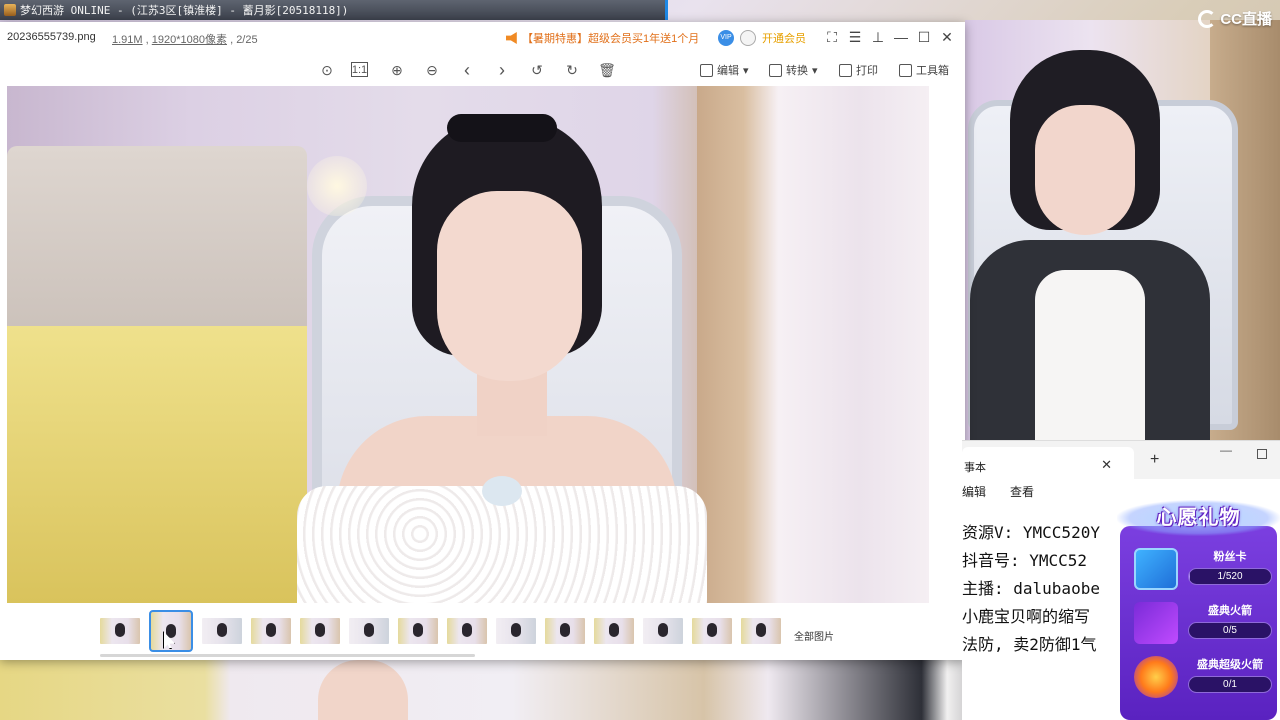 This screenshot has height=720, width=1280. What do you see at coordinates (889, 37) in the screenshot?
I see `window-controls: ⛶ ☰ ⊥ — ☐ ✕` at bounding box center [889, 37].